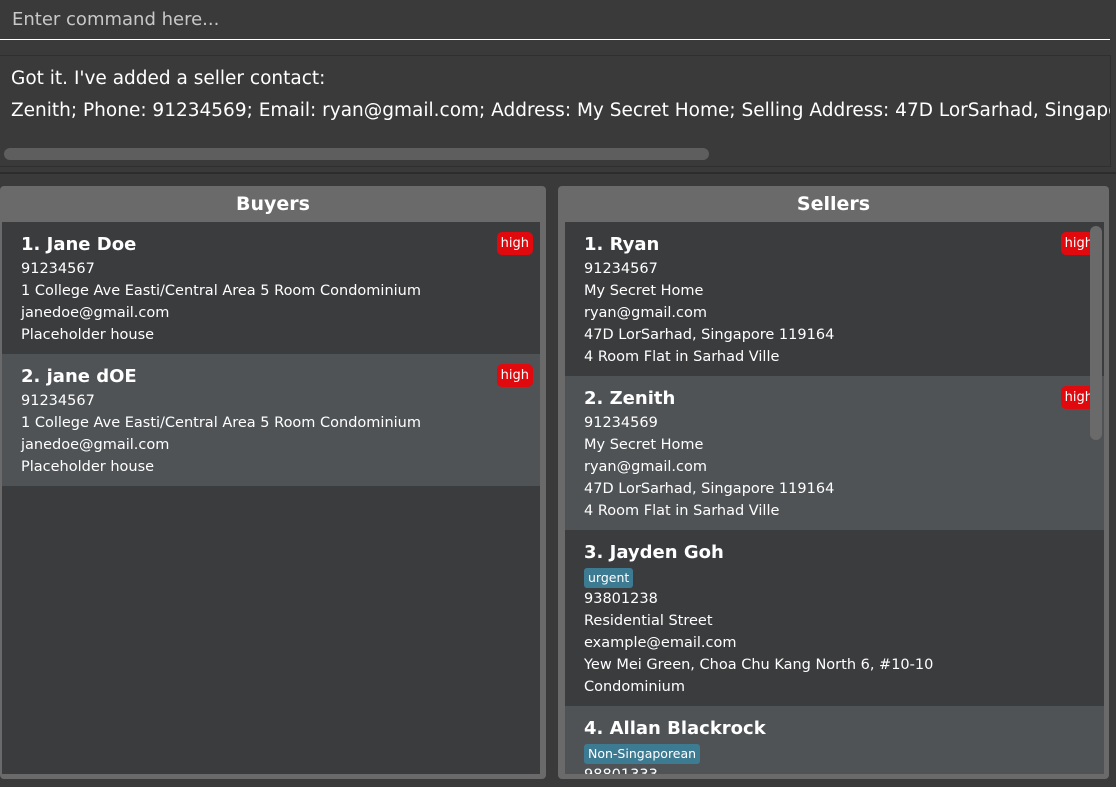 This screenshot has width=1116, height=787. I want to click on tag-badge: urgent, so click(609, 578).